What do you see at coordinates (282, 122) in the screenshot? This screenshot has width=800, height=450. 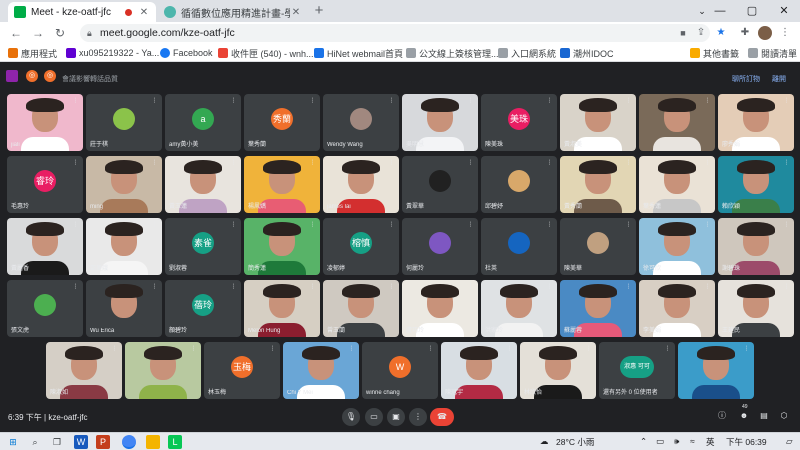 I see `participant-tile: 秀蘭 ⋮ 葉秀蘭` at bounding box center [282, 122].